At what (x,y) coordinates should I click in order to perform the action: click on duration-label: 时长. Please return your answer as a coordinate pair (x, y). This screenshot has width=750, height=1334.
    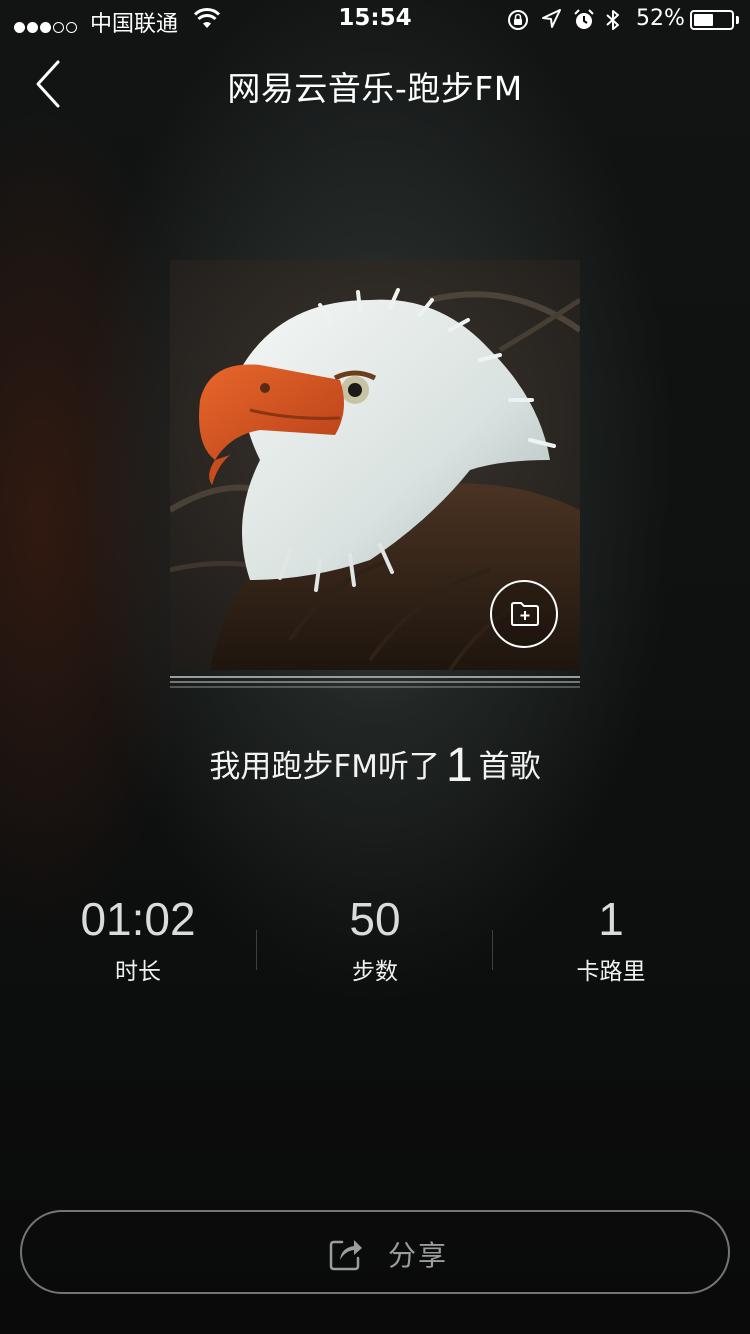
    Looking at the image, I should click on (138, 972).